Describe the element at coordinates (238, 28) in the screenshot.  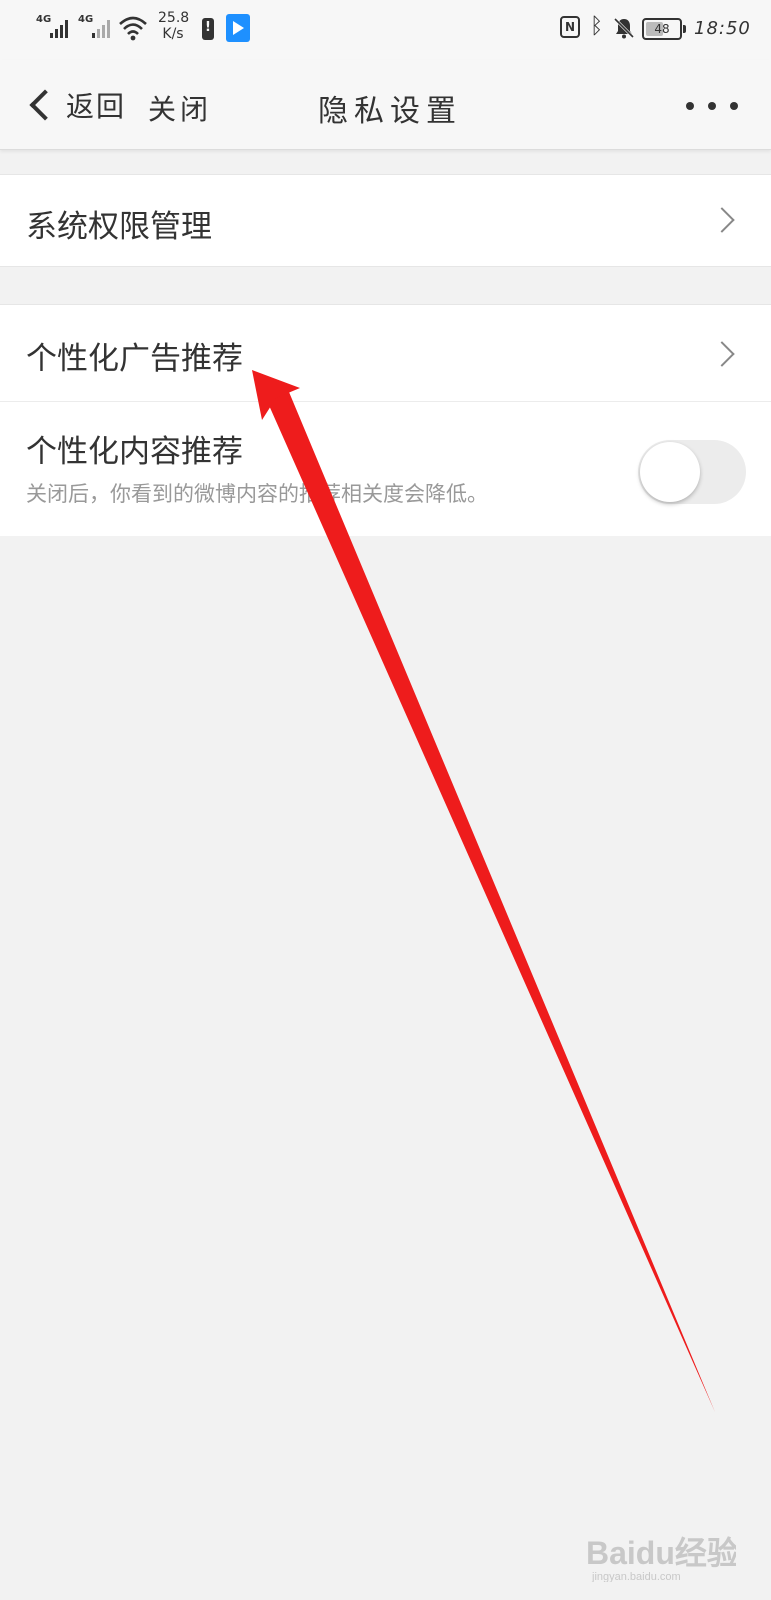
I see `app-notification-icon` at that location.